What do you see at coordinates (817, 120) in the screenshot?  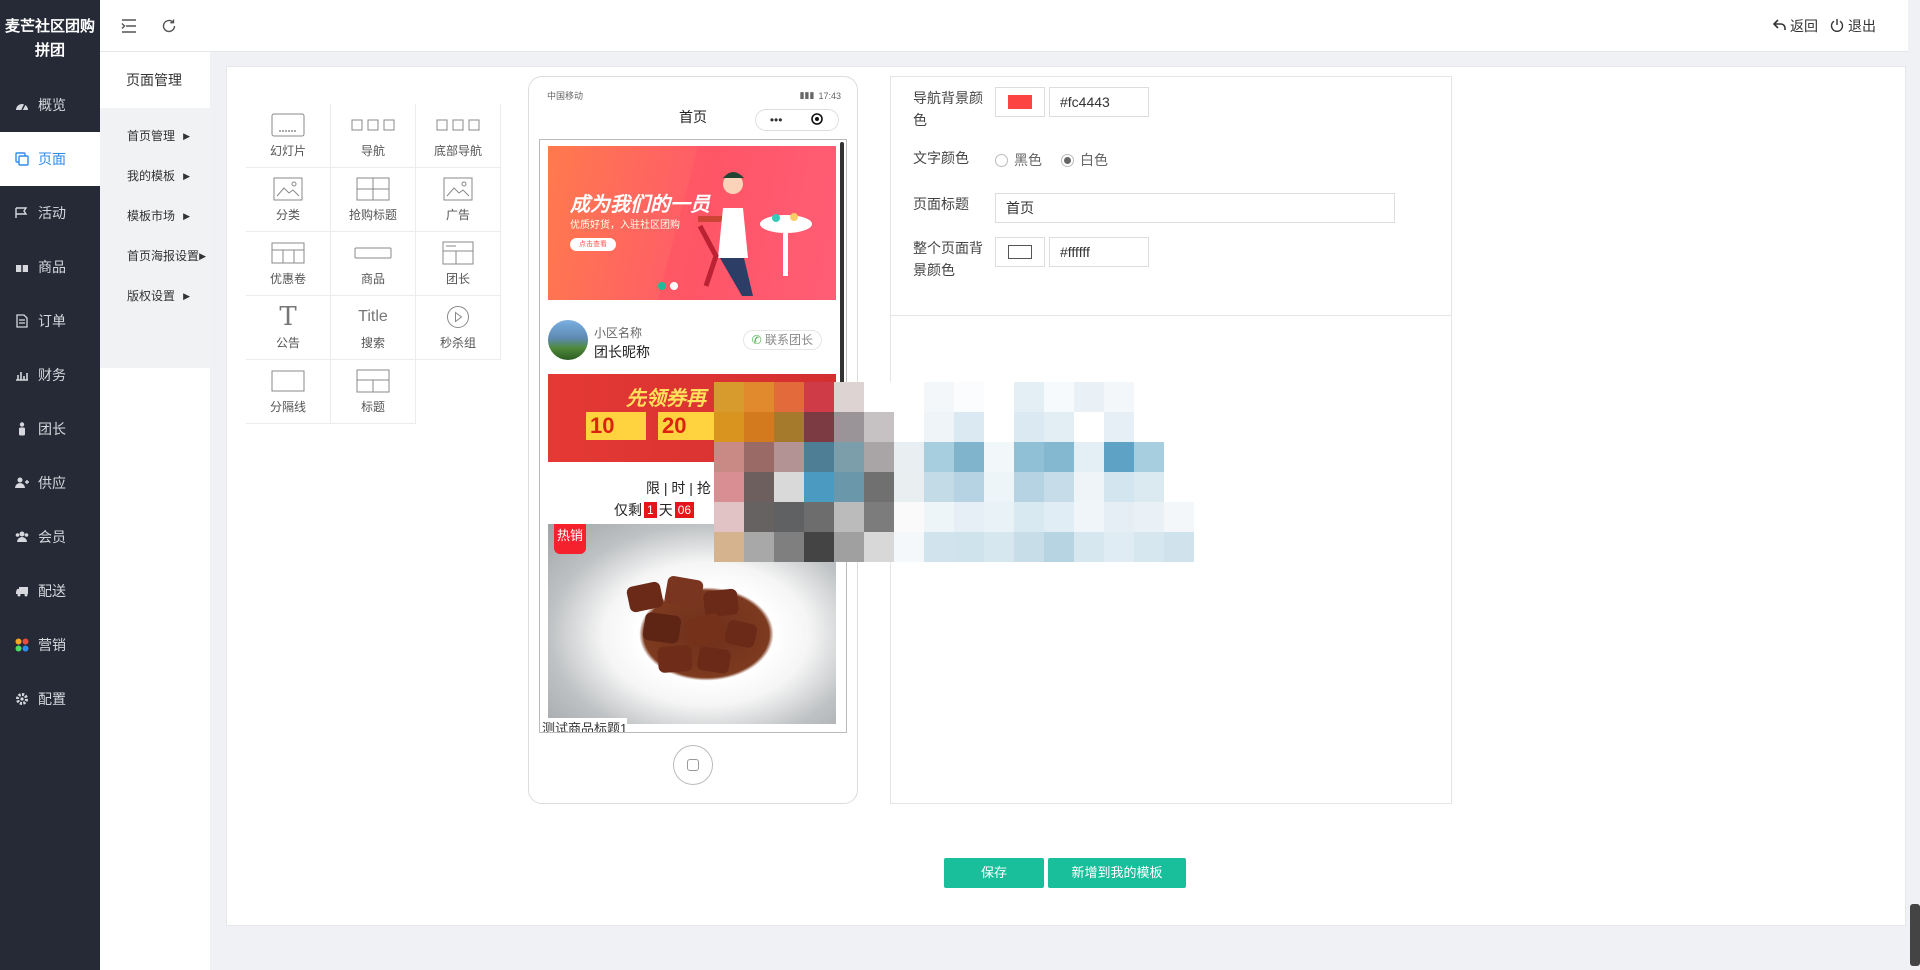 I see `eye-icon` at bounding box center [817, 120].